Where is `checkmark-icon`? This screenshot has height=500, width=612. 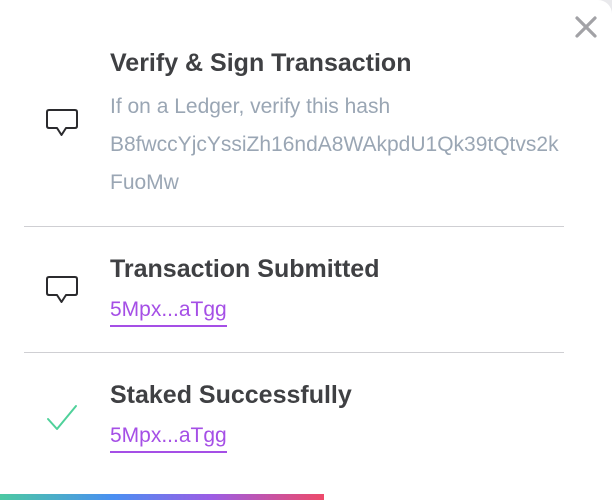 checkmark-icon is located at coordinates (62, 417).